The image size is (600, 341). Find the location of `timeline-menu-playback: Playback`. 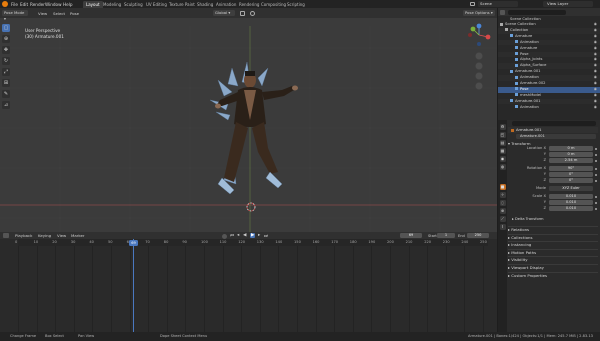

timeline-menu-playback: Playback is located at coordinates (23, 235).